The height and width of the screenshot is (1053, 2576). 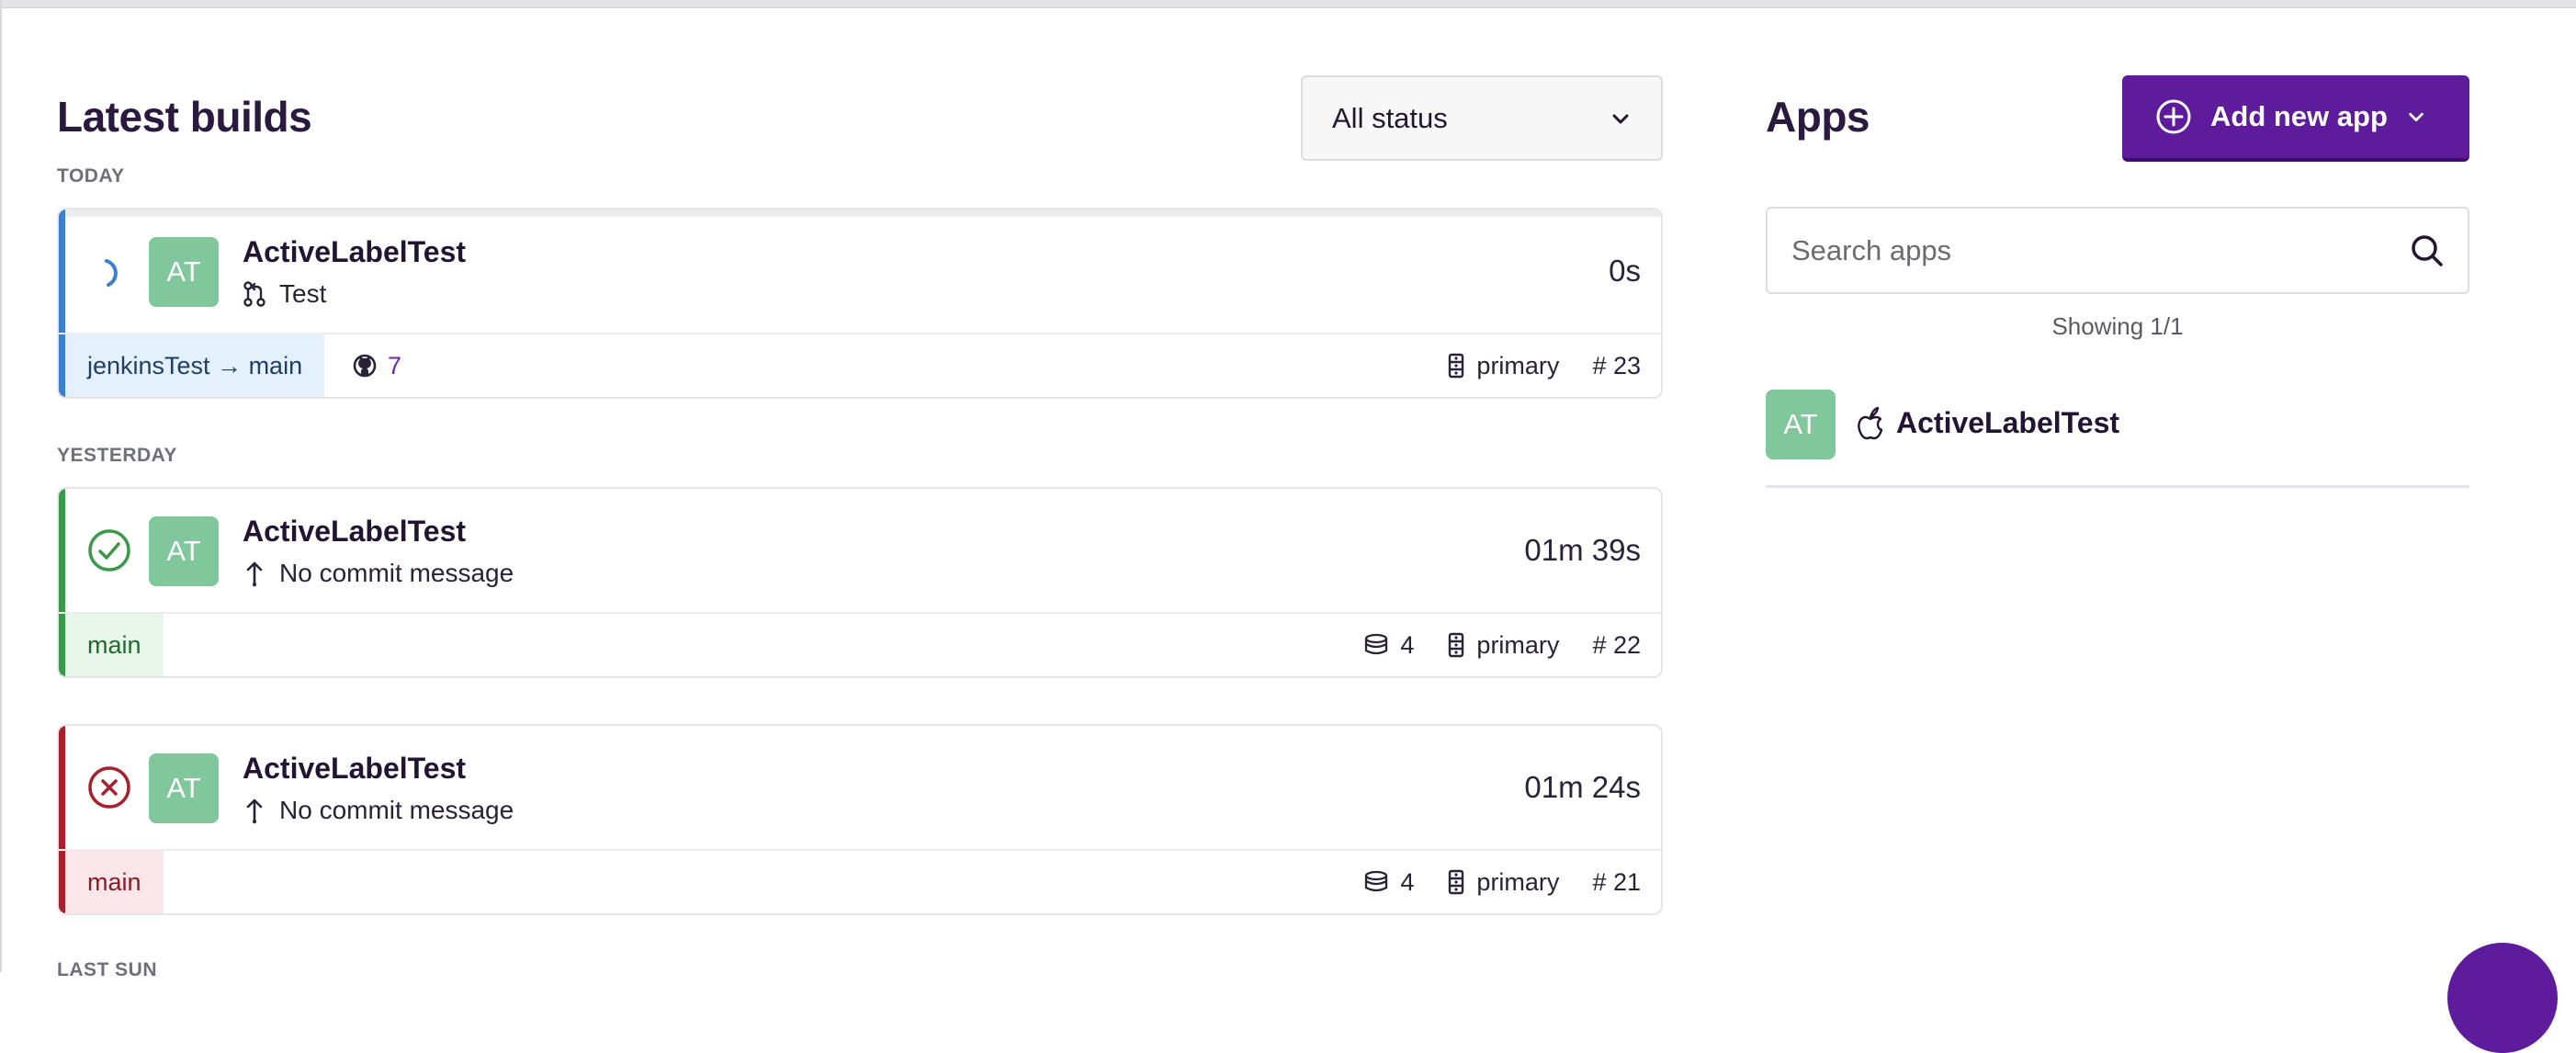 I want to click on window-top-bar, so click(x=1288, y=4).